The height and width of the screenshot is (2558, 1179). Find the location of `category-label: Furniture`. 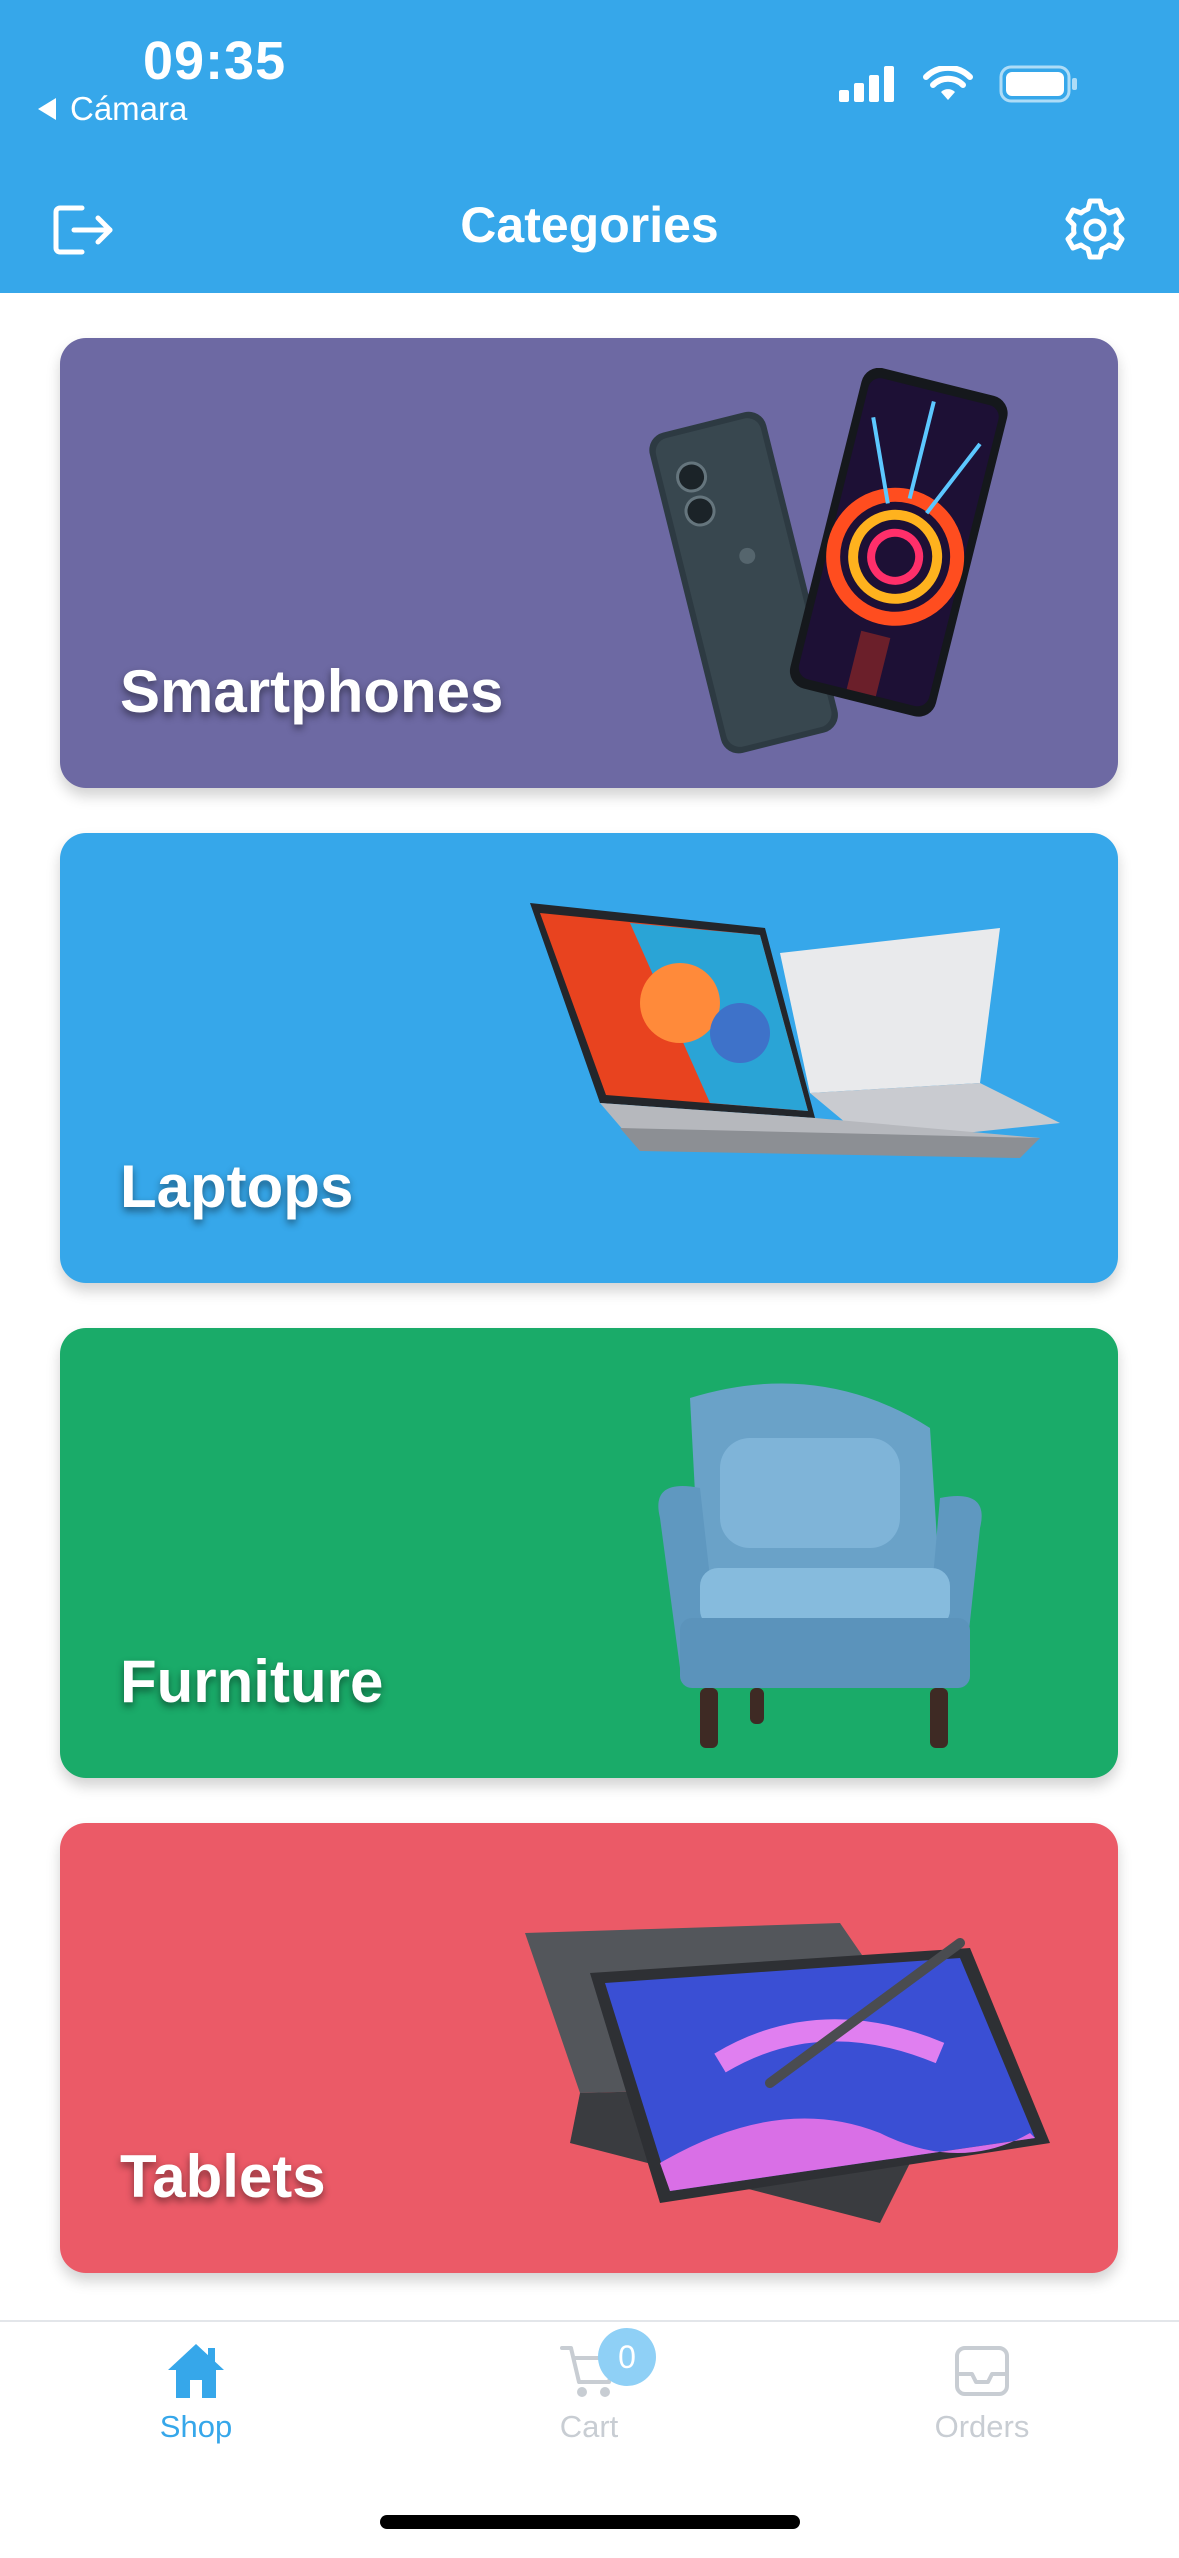

category-label: Furniture is located at coordinates (252, 1681).